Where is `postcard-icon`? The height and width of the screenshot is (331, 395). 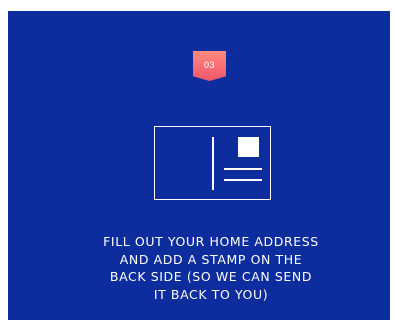
postcard-icon is located at coordinates (212, 163).